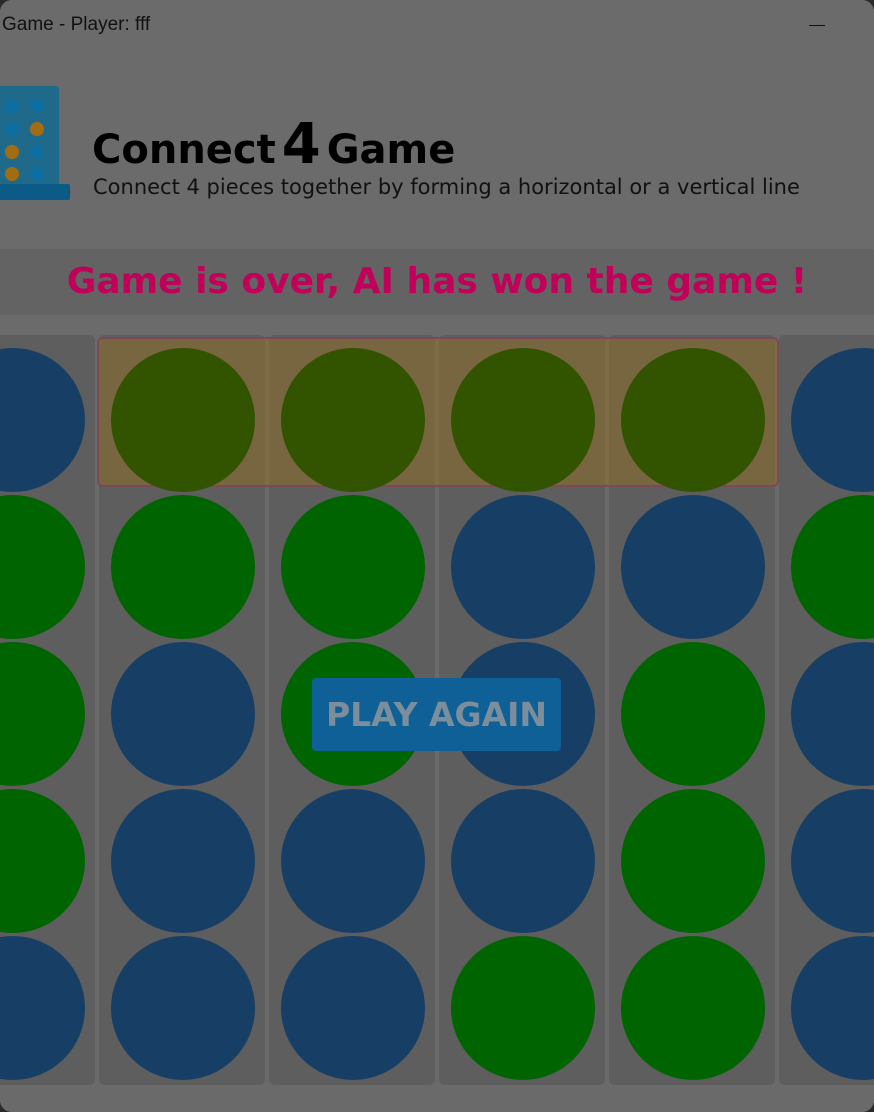 This screenshot has width=874, height=1112. What do you see at coordinates (437, 26) in the screenshot?
I see `title-bar: Game - Player: fff` at bounding box center [437, 26].